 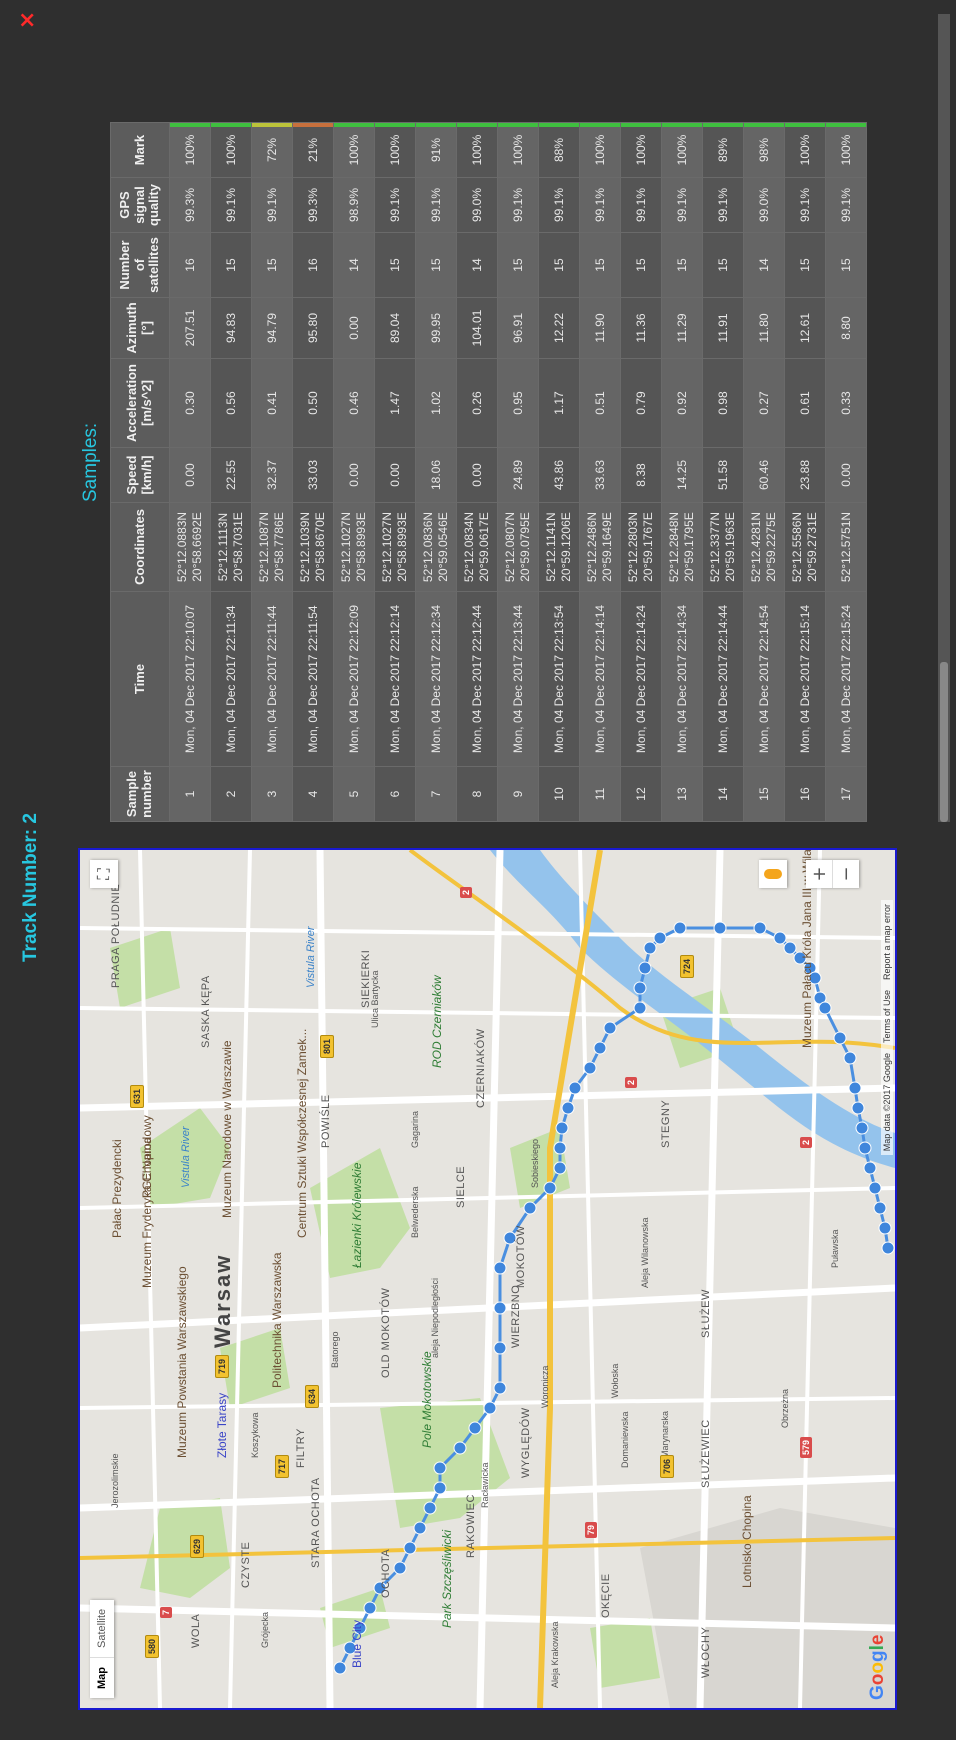 I want to click on terms-link: Terms of Use, so click(x=887, y=1016).